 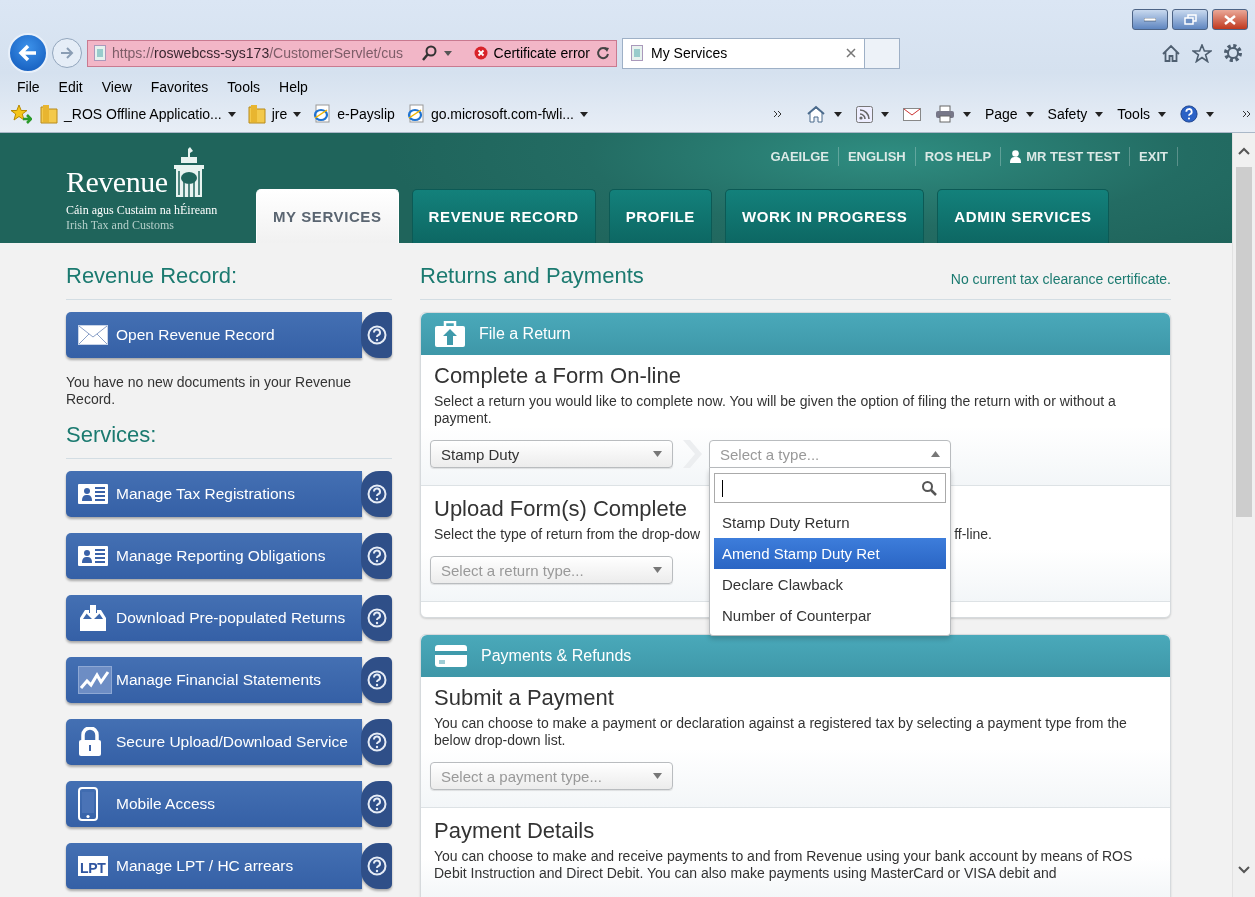 I want to click on clearance-notice: No current tax clearance certificate., so click(x=1060, y=280).